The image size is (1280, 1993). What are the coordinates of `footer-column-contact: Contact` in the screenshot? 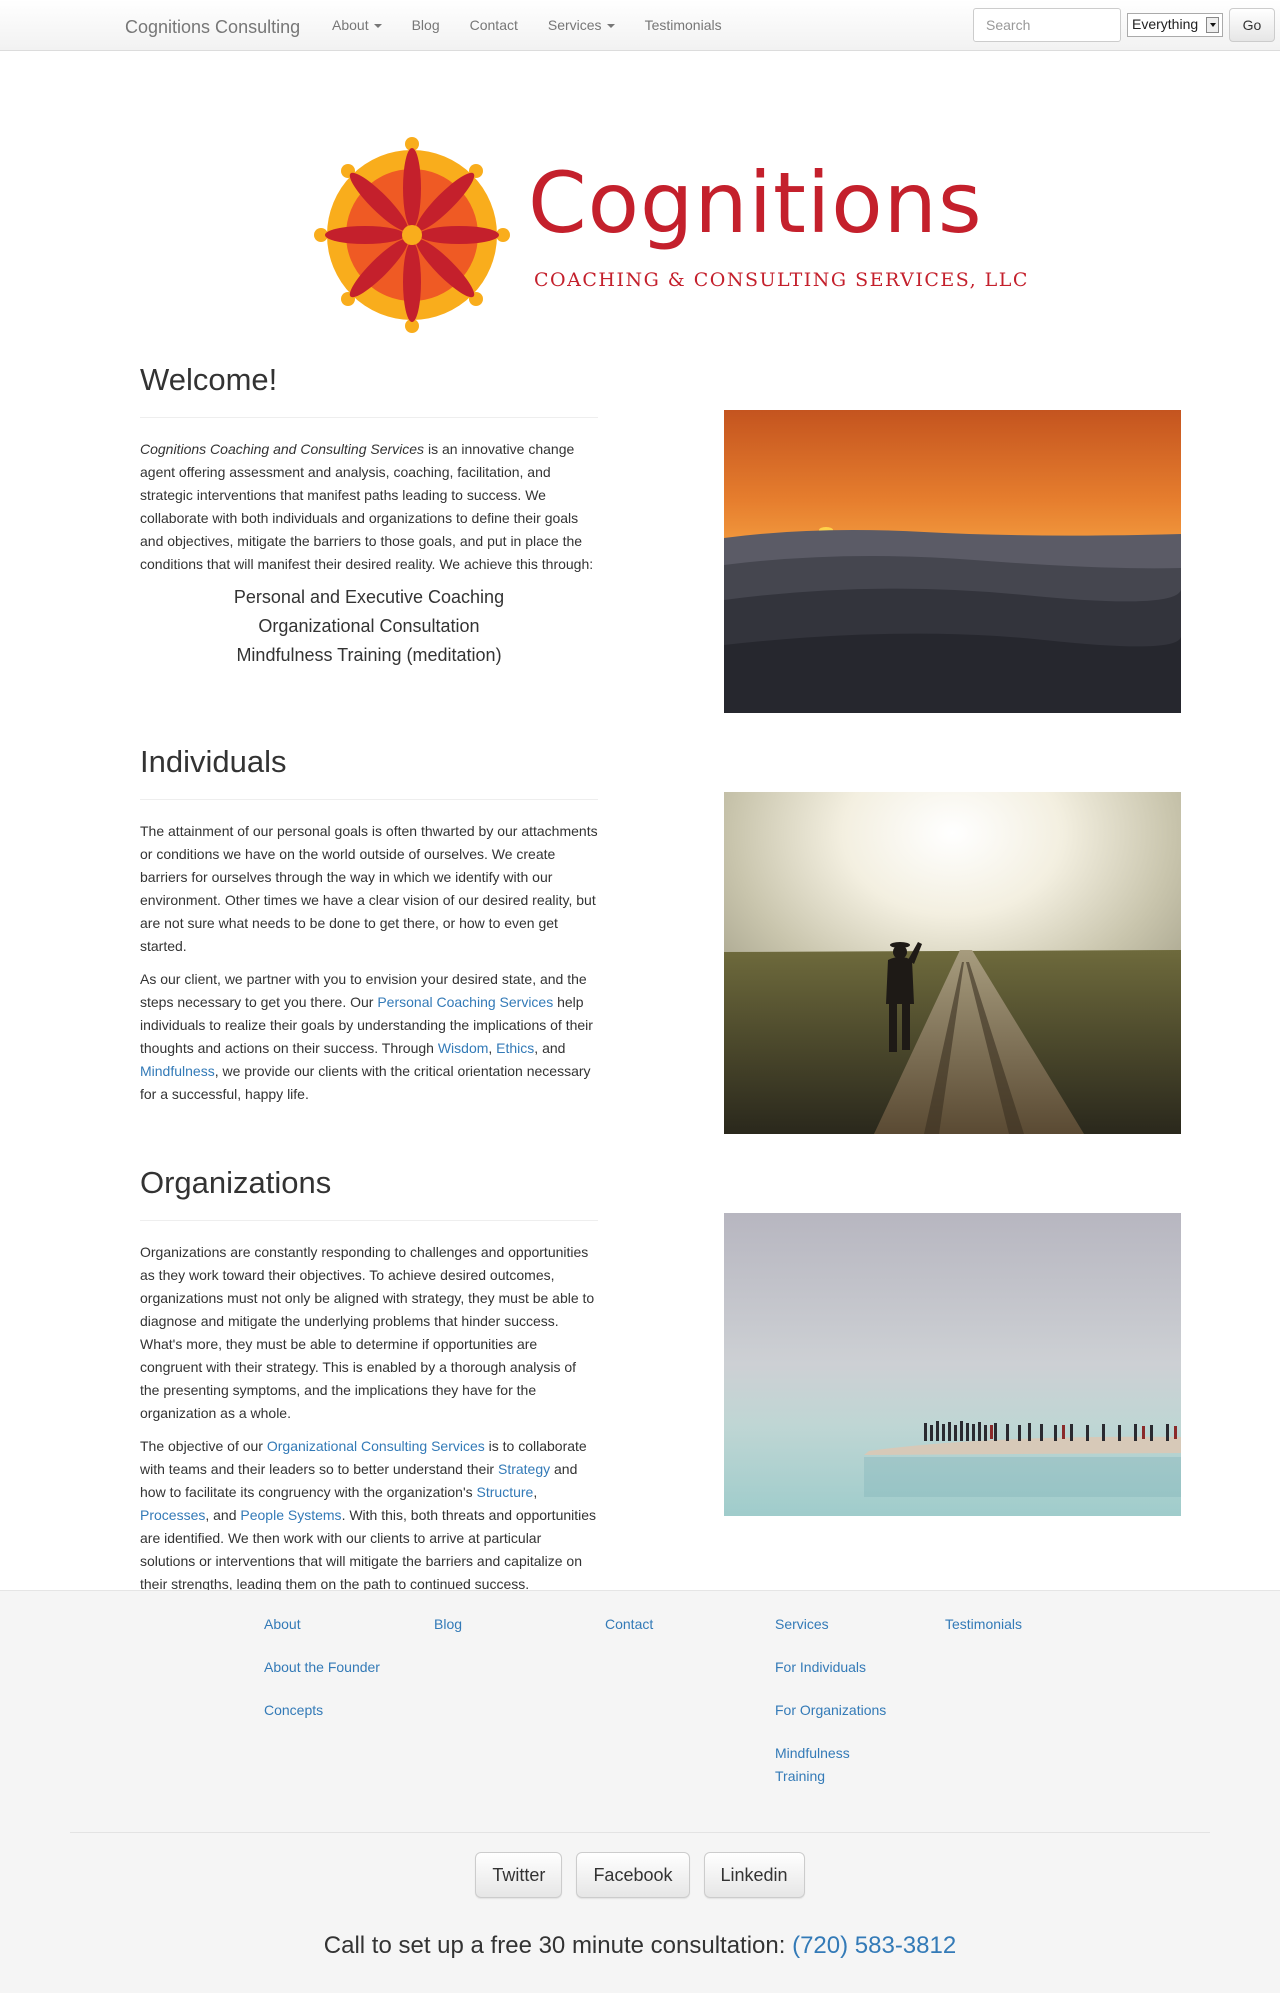 It's located at (680, 1634).